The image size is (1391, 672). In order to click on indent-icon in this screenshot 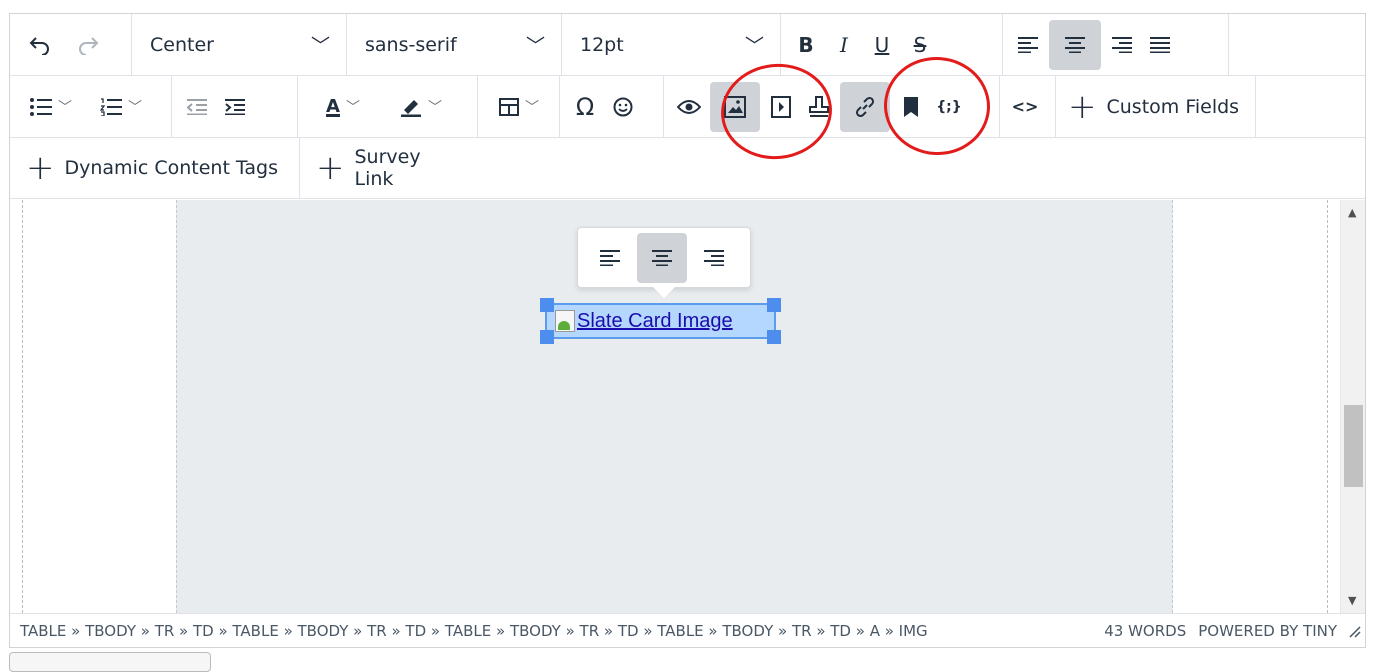, I will do `click(235, 106)`.